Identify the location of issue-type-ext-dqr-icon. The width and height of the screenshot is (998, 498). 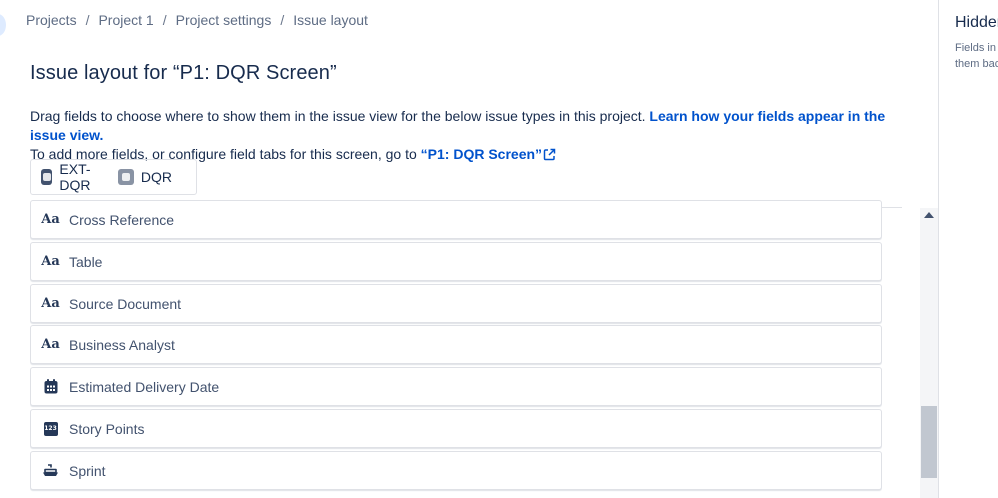
(47, 177).